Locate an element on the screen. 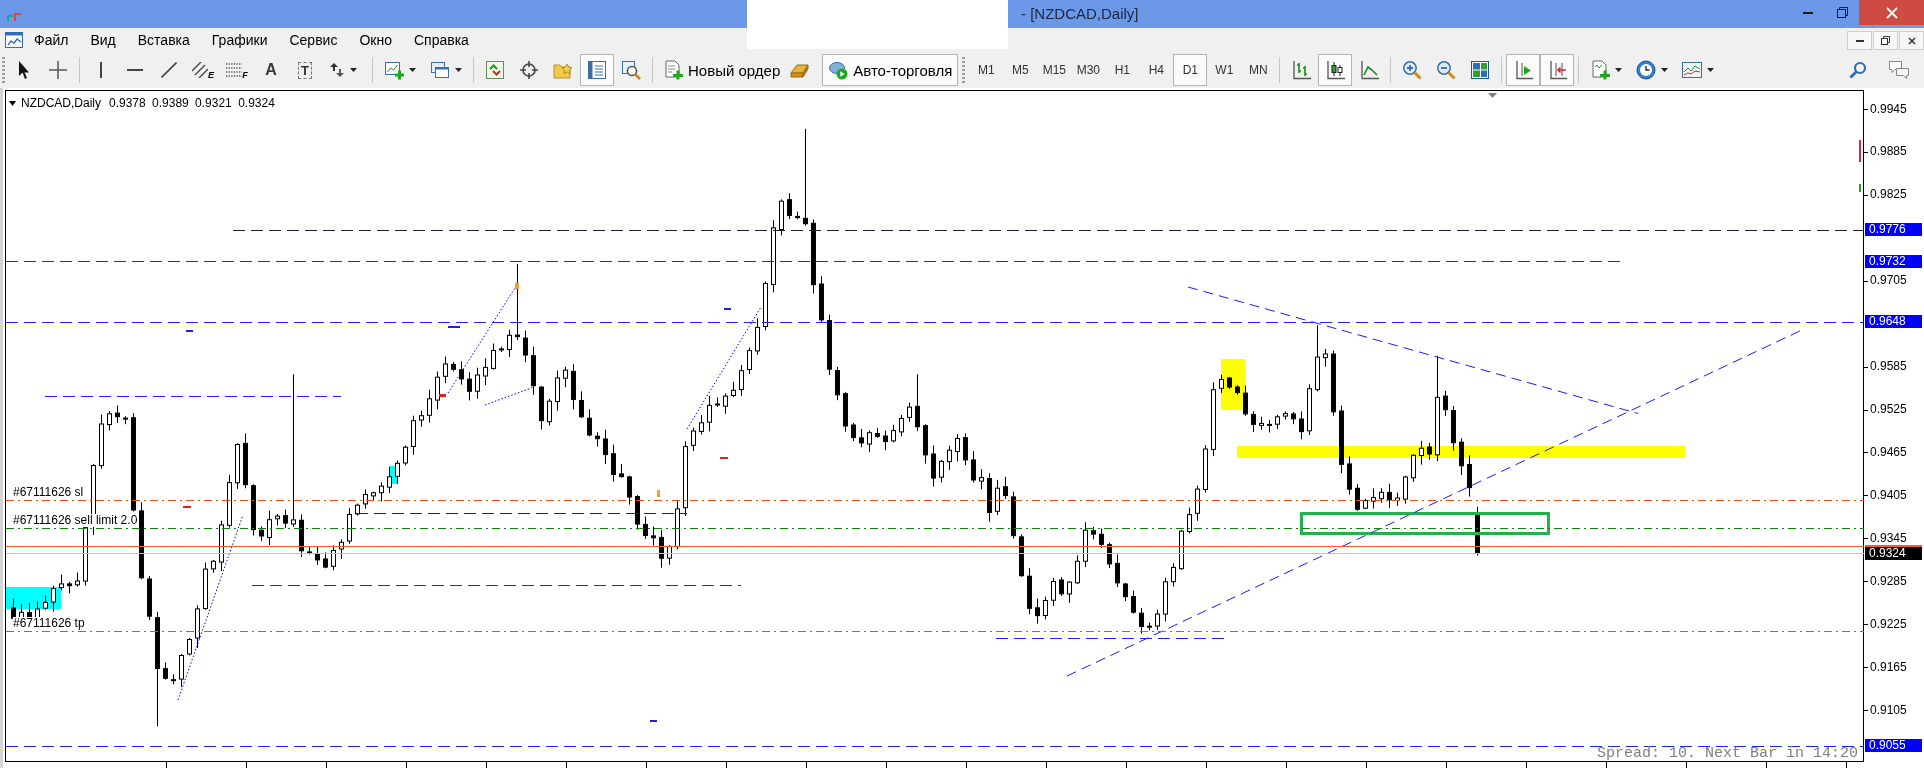  diagonal-line-icon is located at coordinates (169, 70).